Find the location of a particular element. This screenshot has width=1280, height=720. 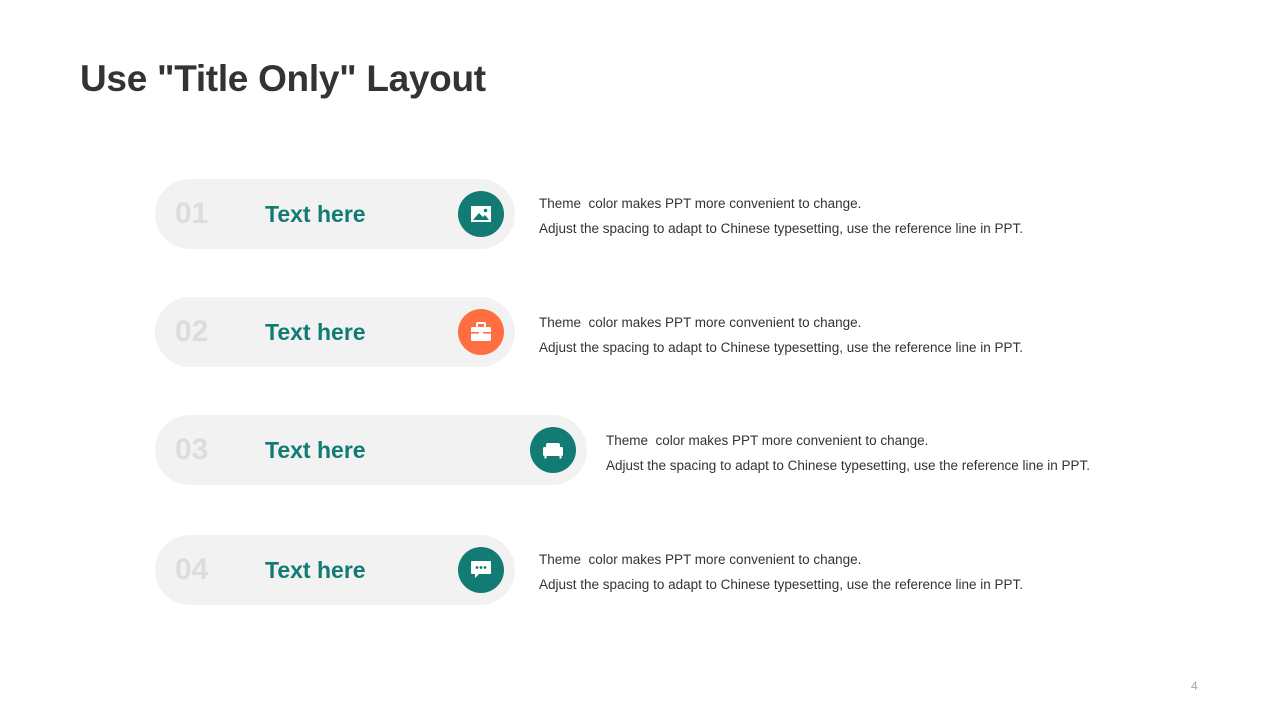

item-number: 03 is located at coordinates (192, 449).